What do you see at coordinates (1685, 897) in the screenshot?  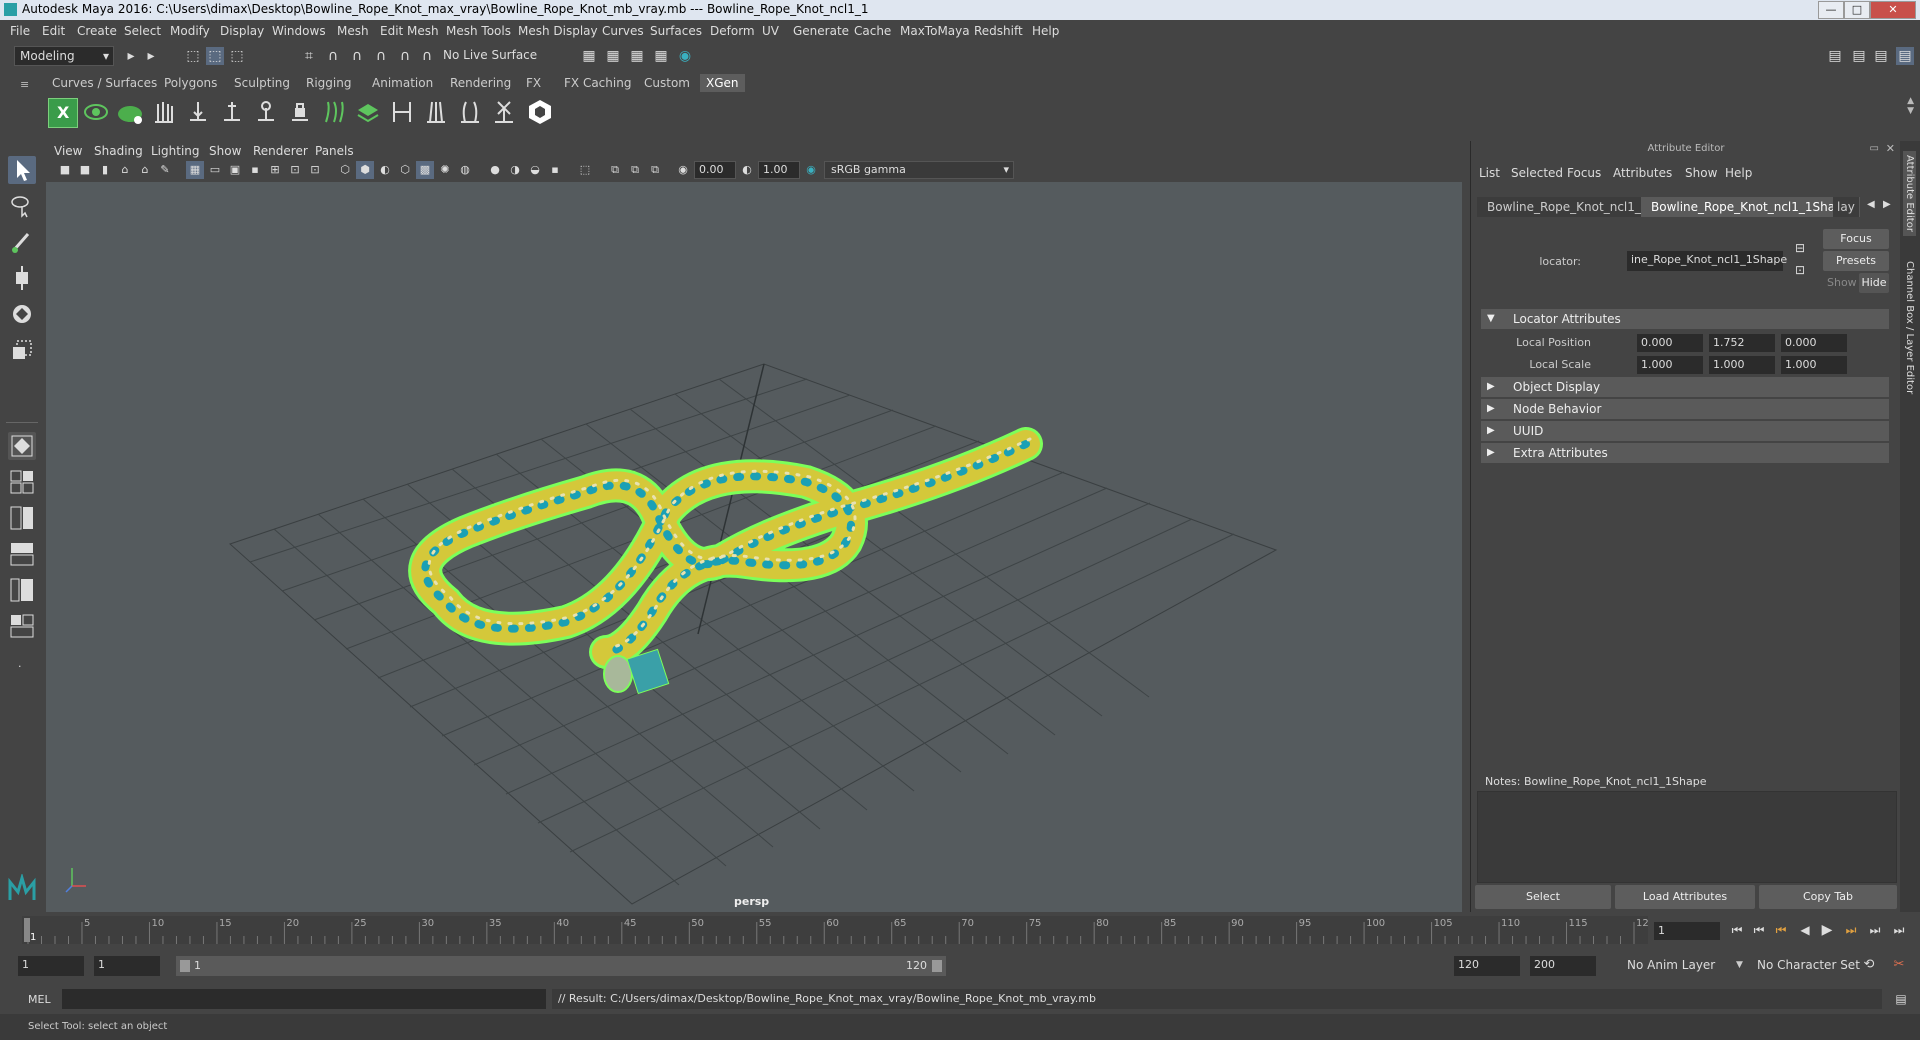 I see `load-attributes-button: Load Attributes` at bounding box center [1685, 897].